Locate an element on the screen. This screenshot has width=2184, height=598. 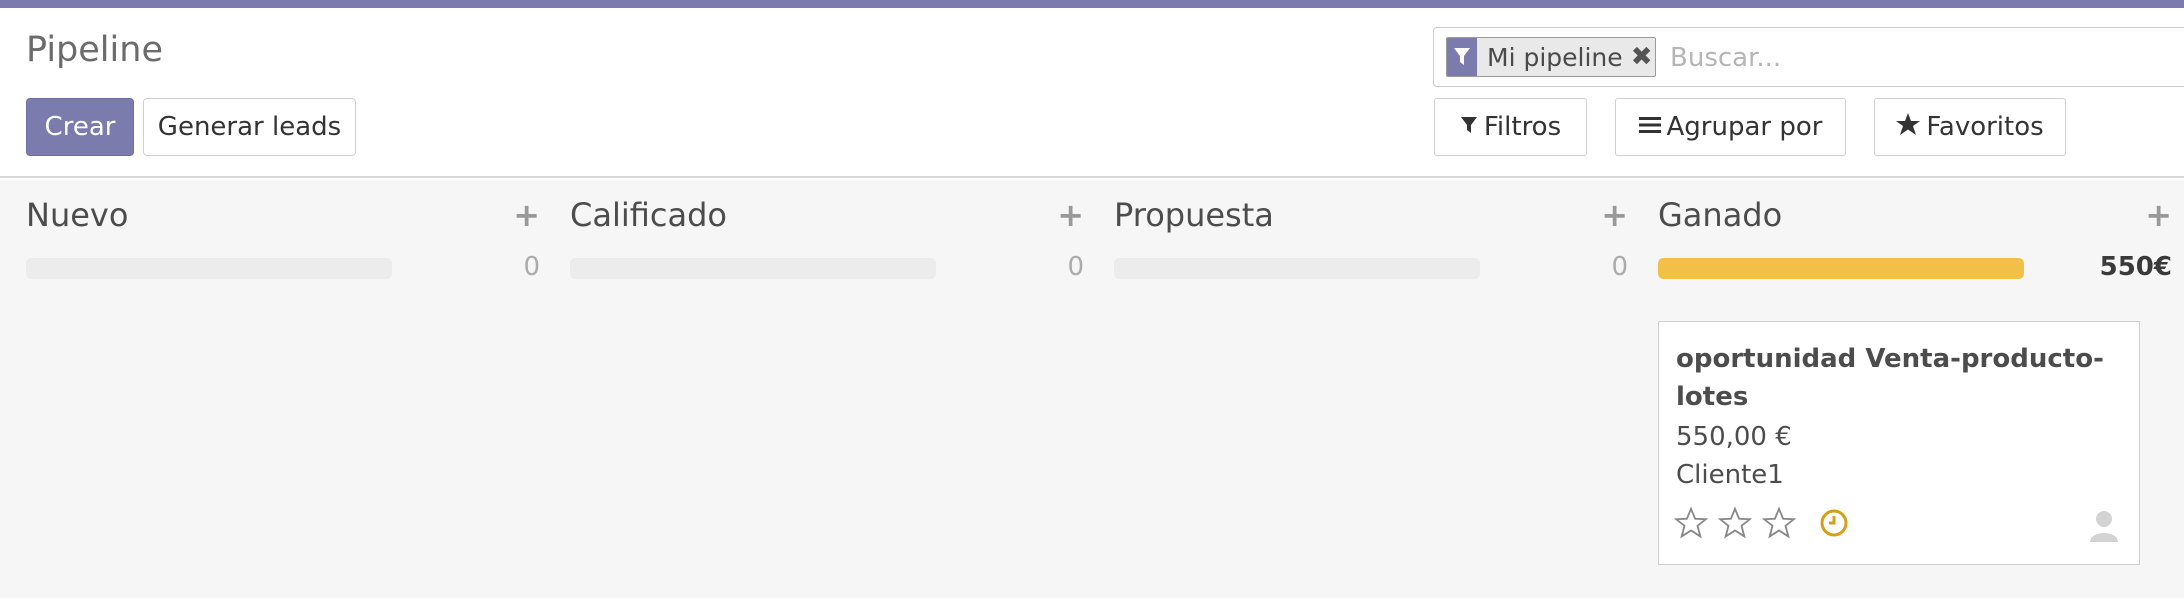
column-title: Calificado is located at coordinates (648, 215).